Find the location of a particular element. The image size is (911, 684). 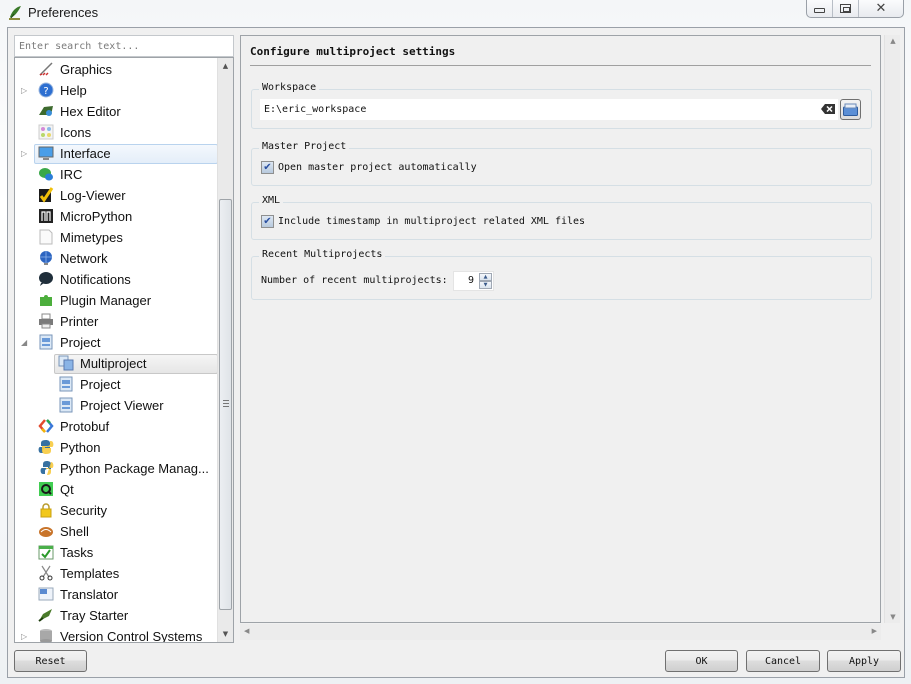

tree-item-multiproject: Multiproject is located at coordinates (116, 363).